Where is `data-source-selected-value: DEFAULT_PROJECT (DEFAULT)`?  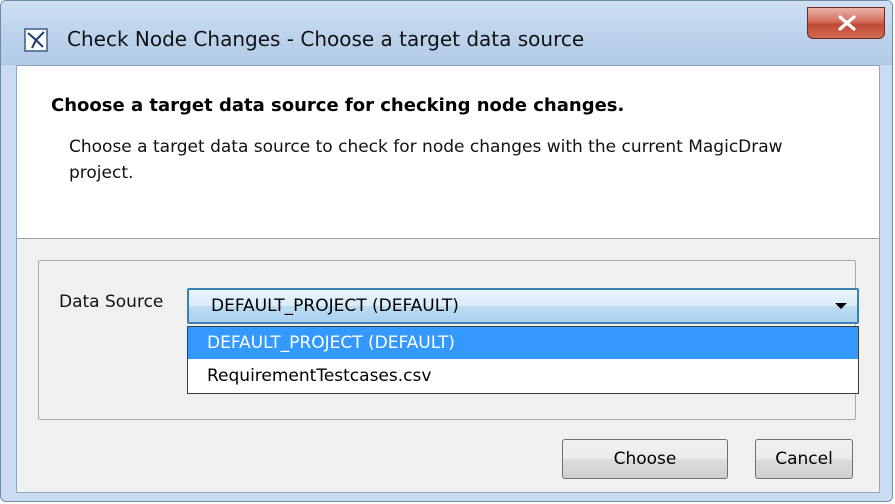
data-source-selected-value: DEFAULT_PROJECT (DEFAULT) is located at coordinates (335, 306).